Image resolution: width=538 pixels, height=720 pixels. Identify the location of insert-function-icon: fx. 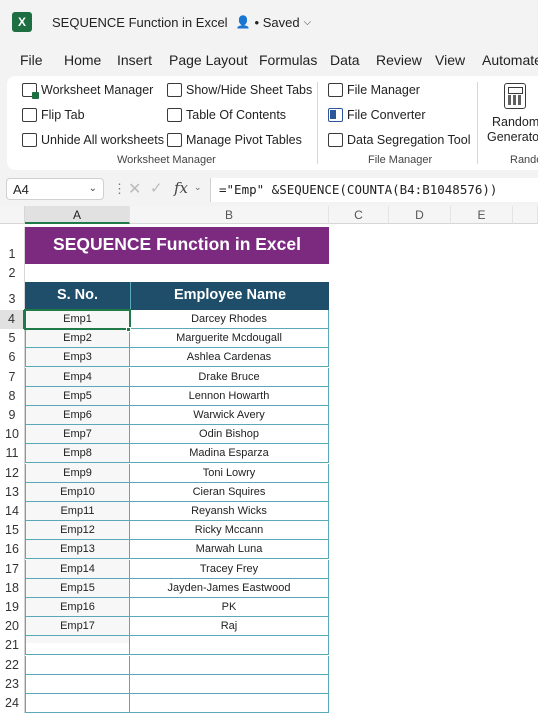
(181, 188).